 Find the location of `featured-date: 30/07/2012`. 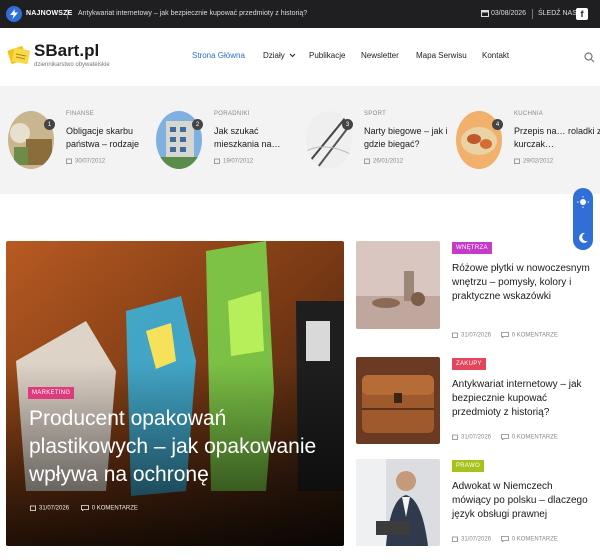

featured-date: 30/07/2012 is located at coordinates (85, 161).